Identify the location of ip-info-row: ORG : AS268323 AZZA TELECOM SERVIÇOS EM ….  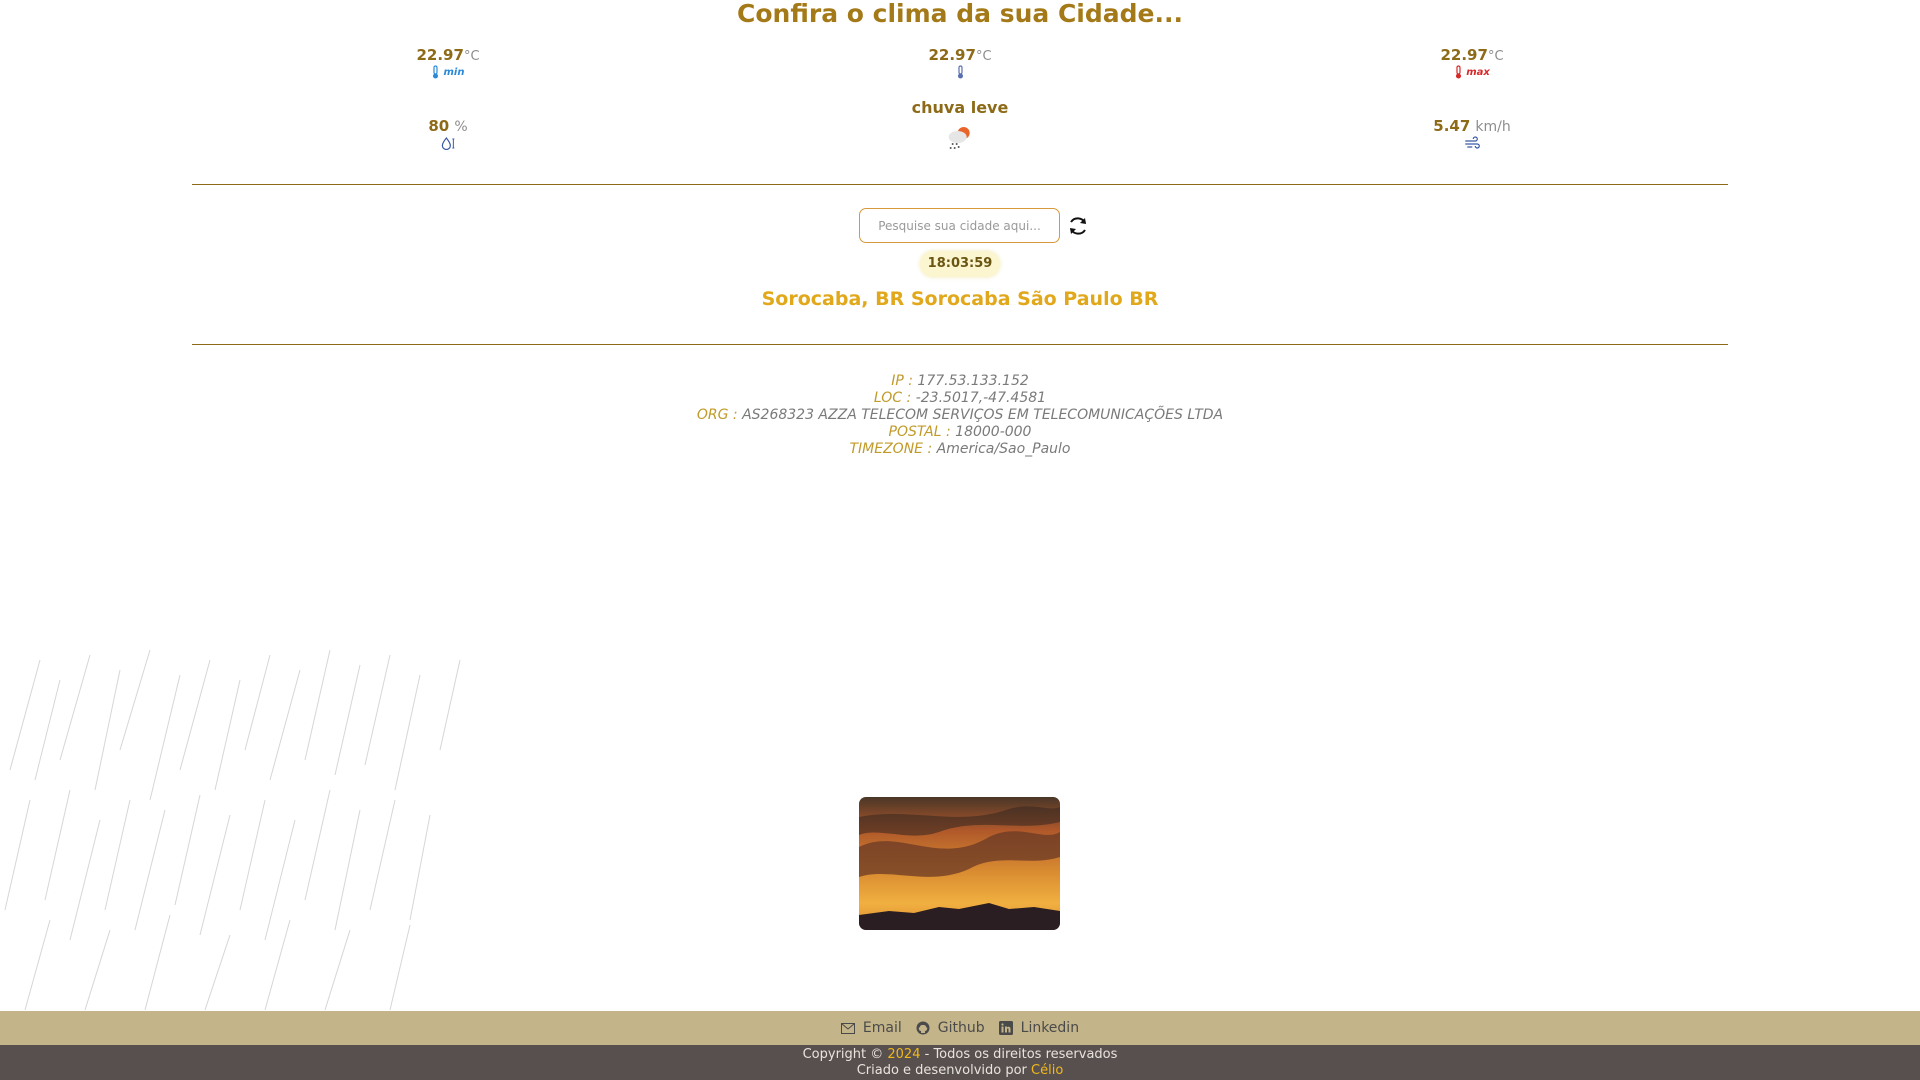
(960, 415).